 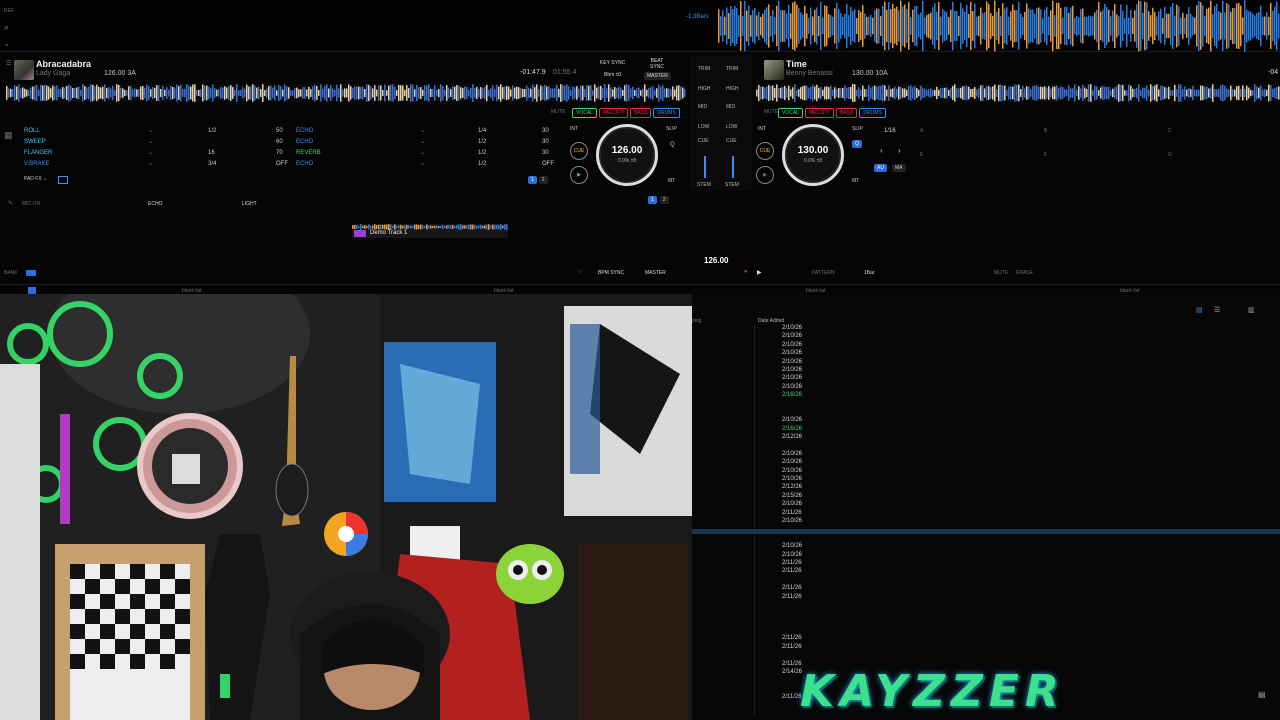 I want to click on mute-label: MUTE, so click(x=1001, y=273).